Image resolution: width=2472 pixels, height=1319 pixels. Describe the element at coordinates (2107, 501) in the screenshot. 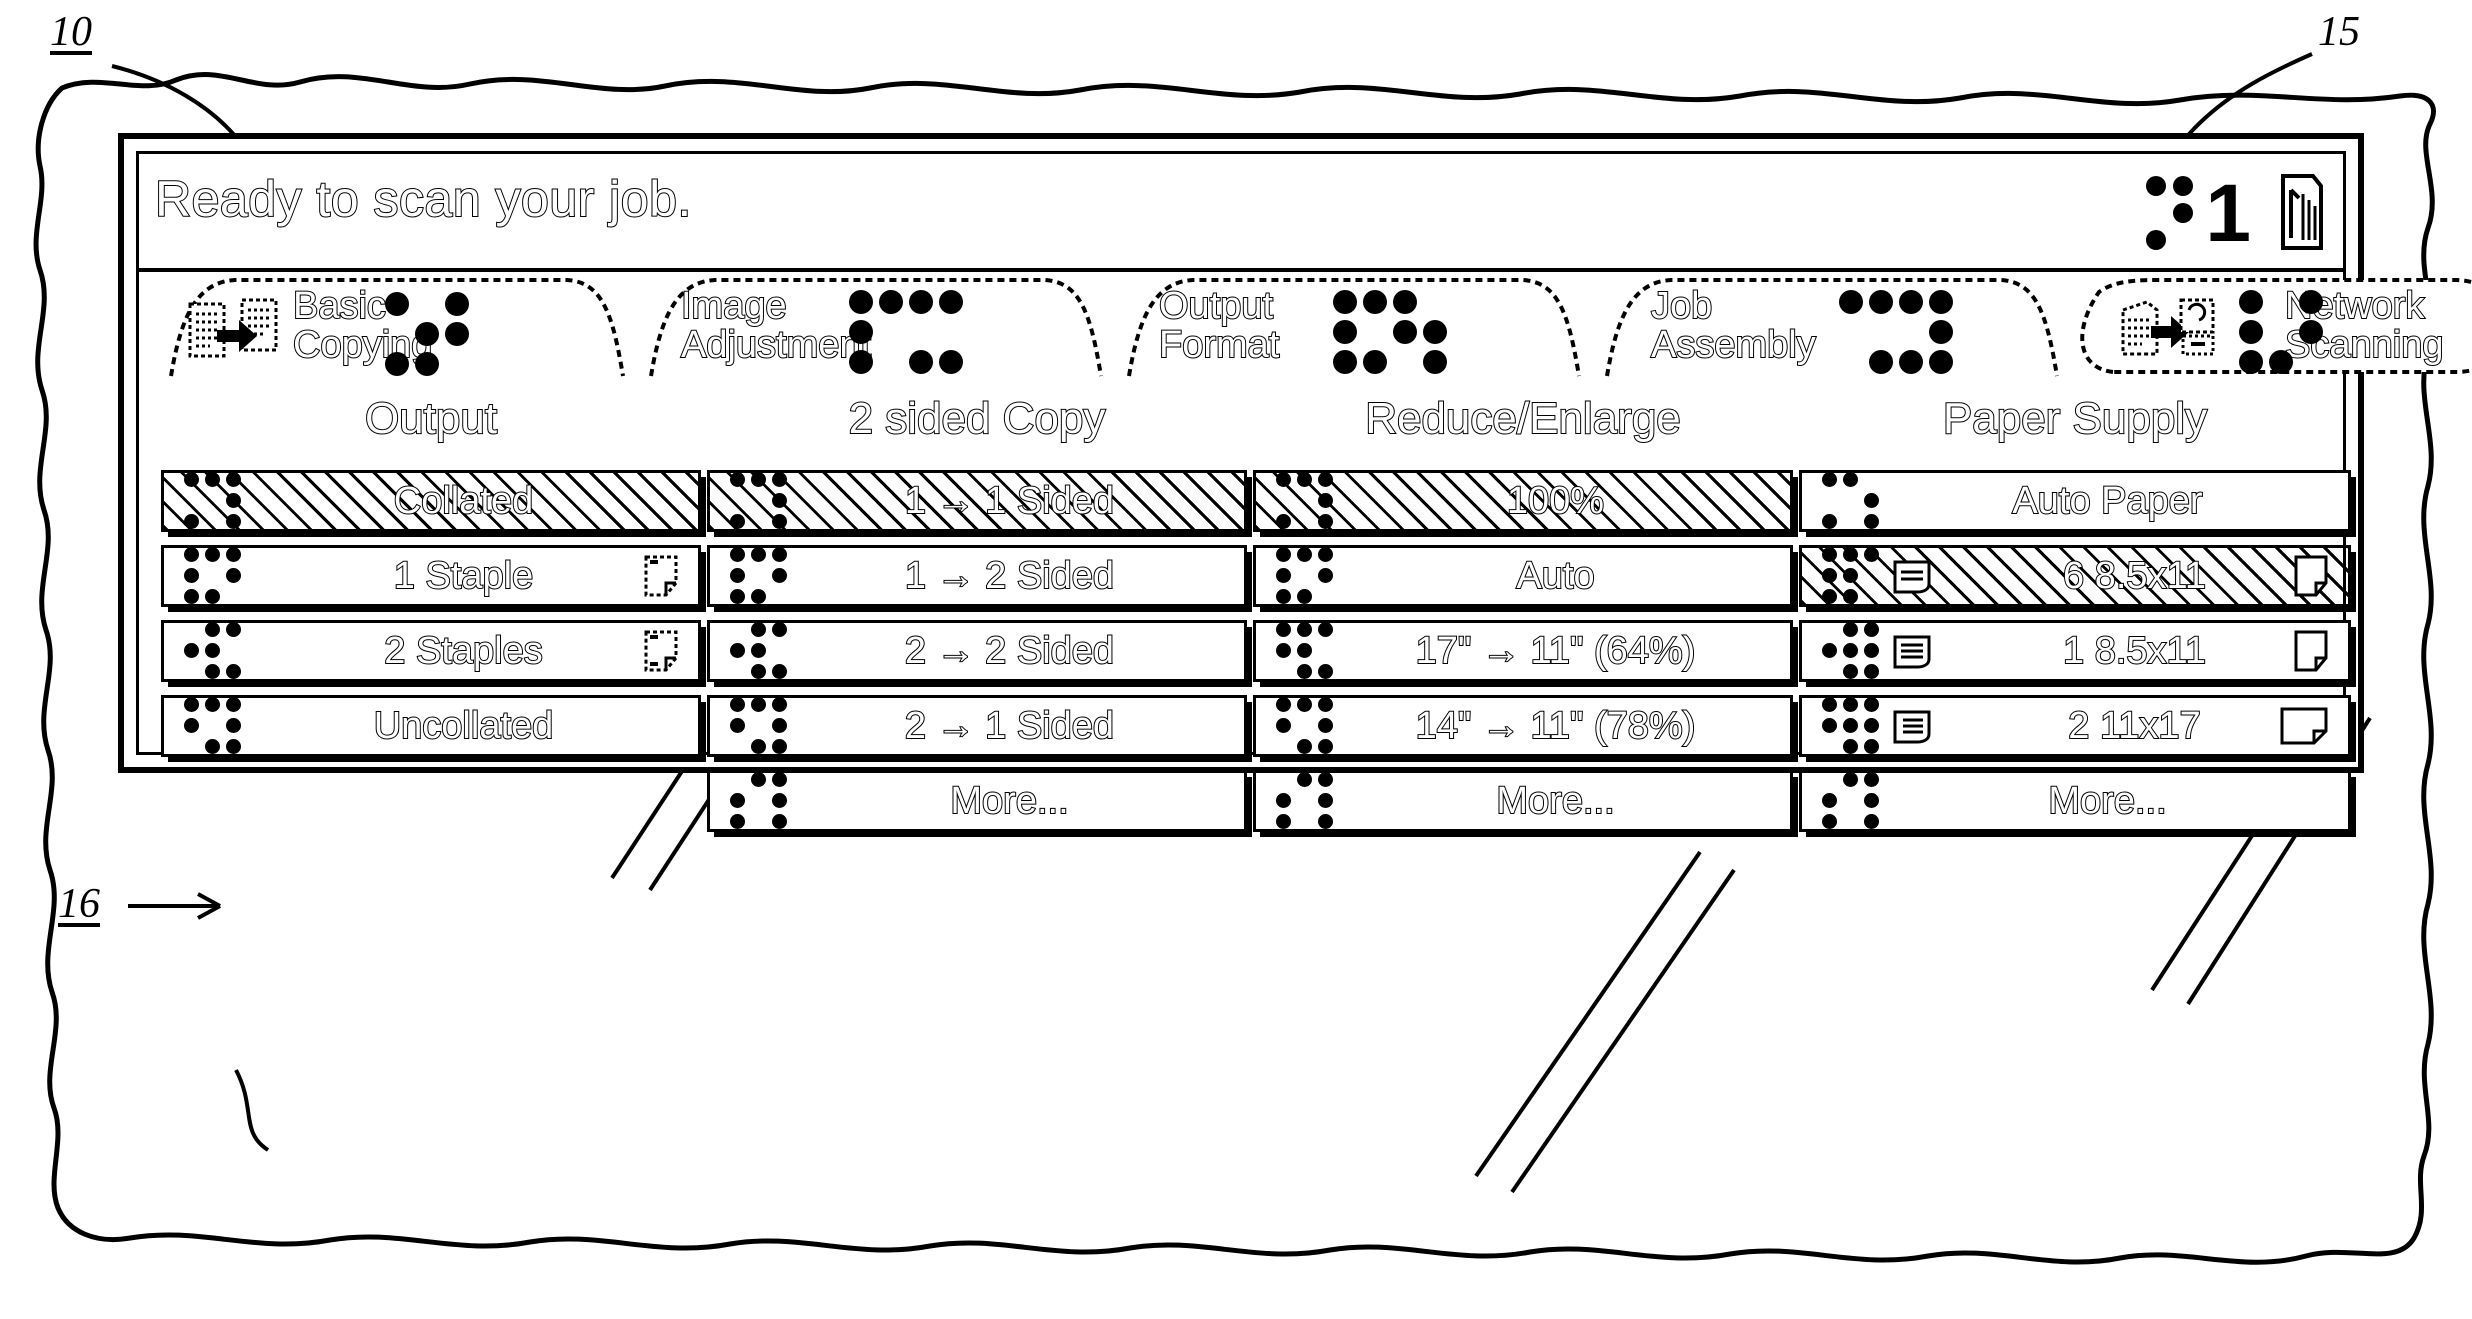

I see `option-label: Auto Paper` at that location.